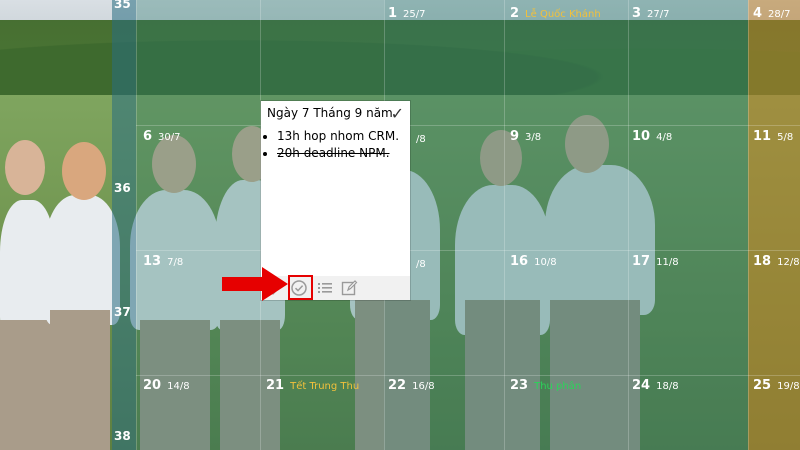 This screenshot has width=800, height=450. What do you see at coordinates (788, 386) in the screenshot?
I see `lunar-date: 19/8` at bounding box center [788, 386].